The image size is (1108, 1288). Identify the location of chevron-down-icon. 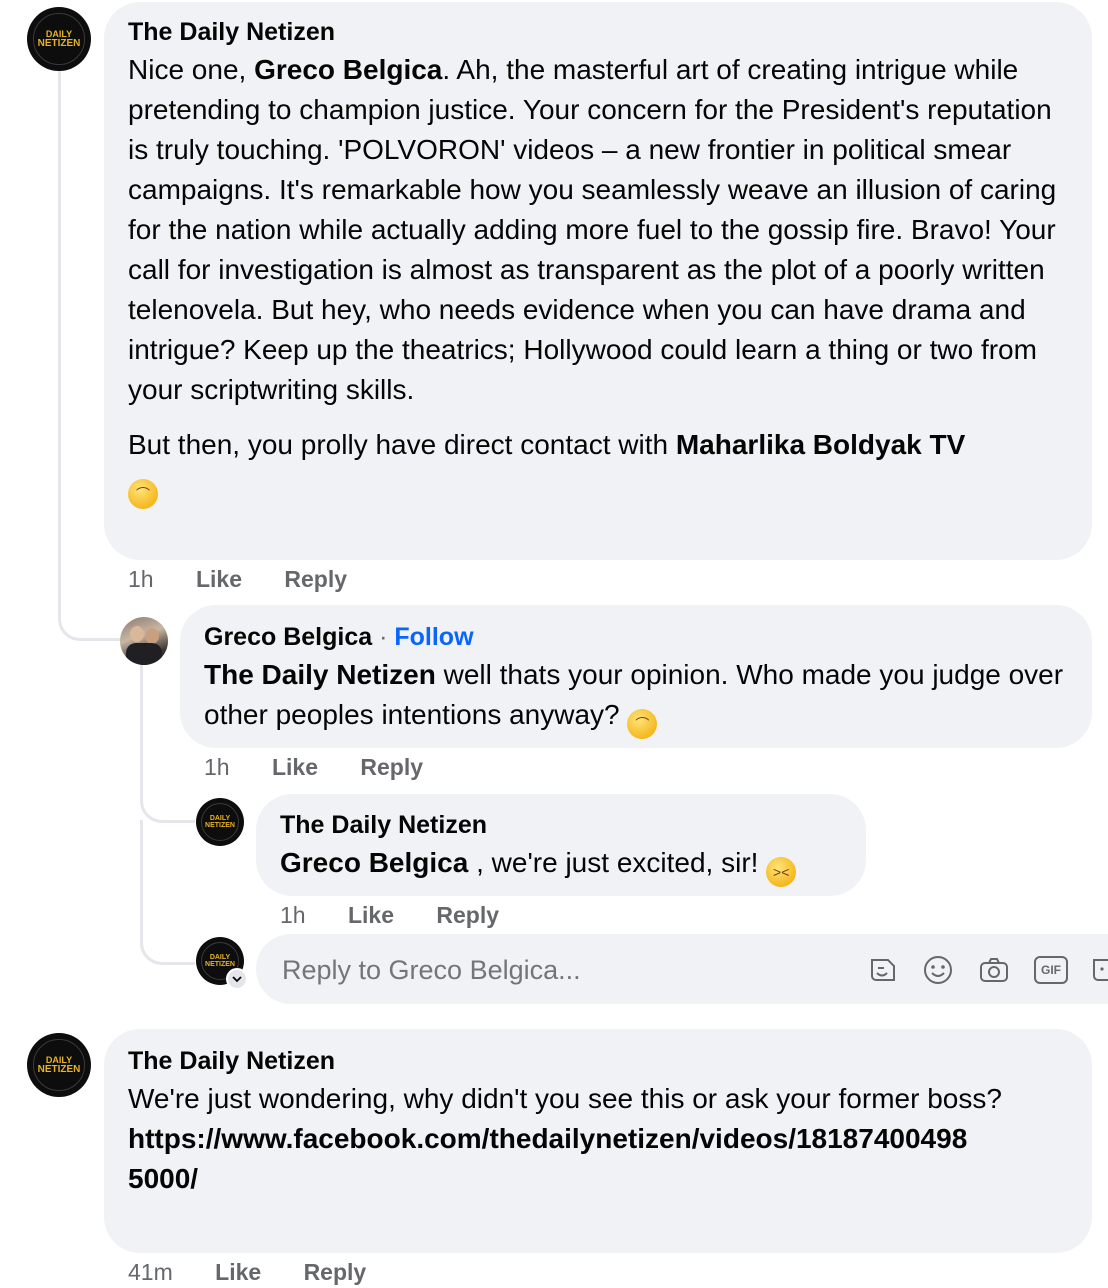
(237, 979).